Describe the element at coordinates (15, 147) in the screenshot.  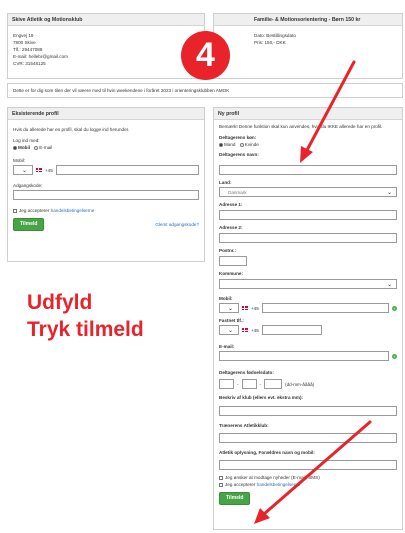
I see `radio-mobil` at that location.